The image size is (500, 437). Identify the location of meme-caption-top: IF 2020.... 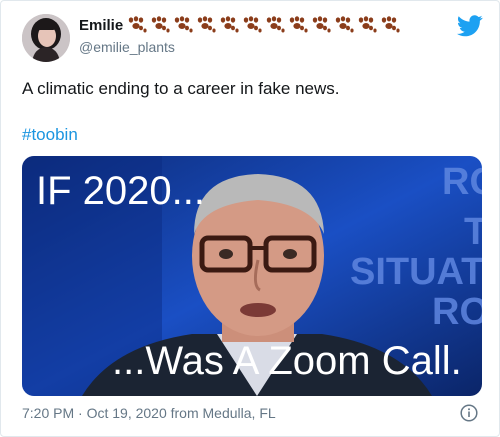
(120, 191).